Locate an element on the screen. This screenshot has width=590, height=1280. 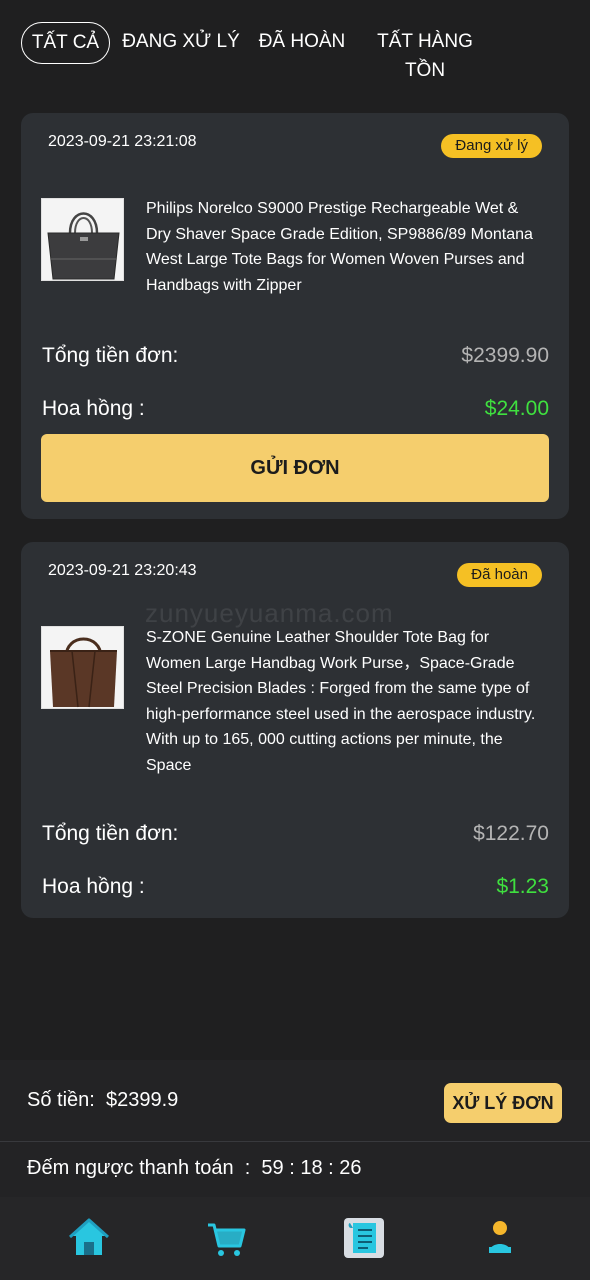
orders-icon is located at coordinates (364, 1238).